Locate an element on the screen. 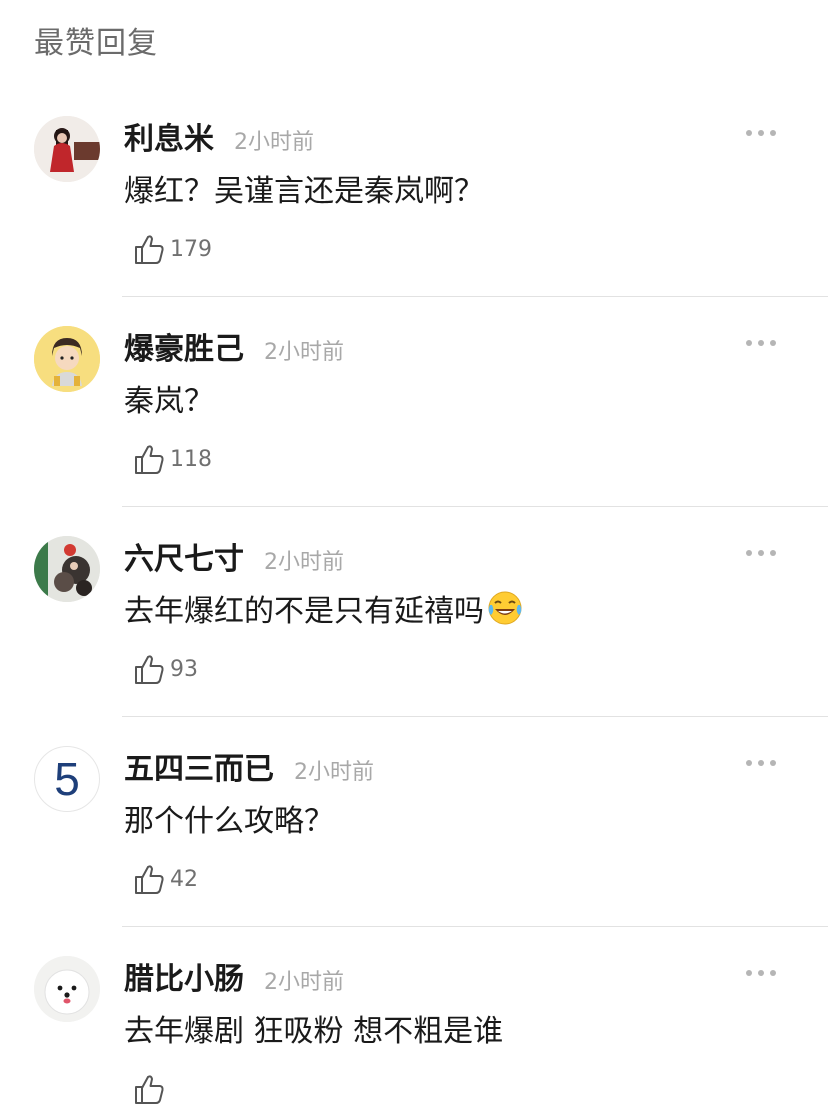 The height and width of the screenshot is (1106, 828). username: 腊比小肠 is located at coordinates (184, 976).